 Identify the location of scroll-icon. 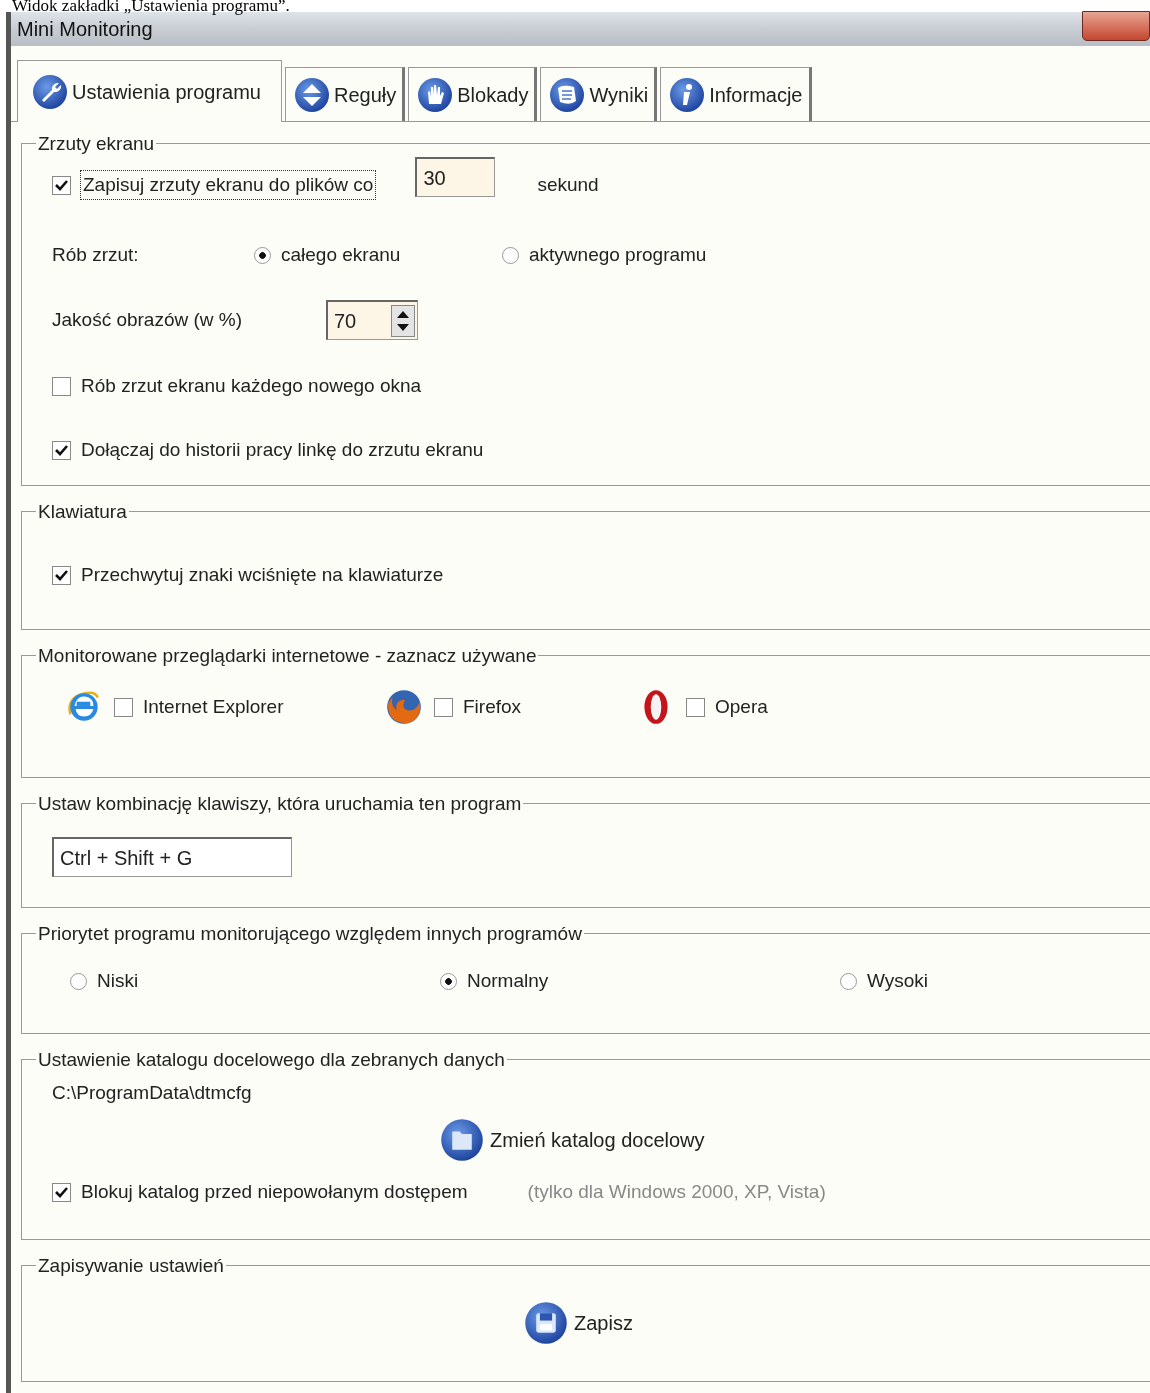
(567, 94).